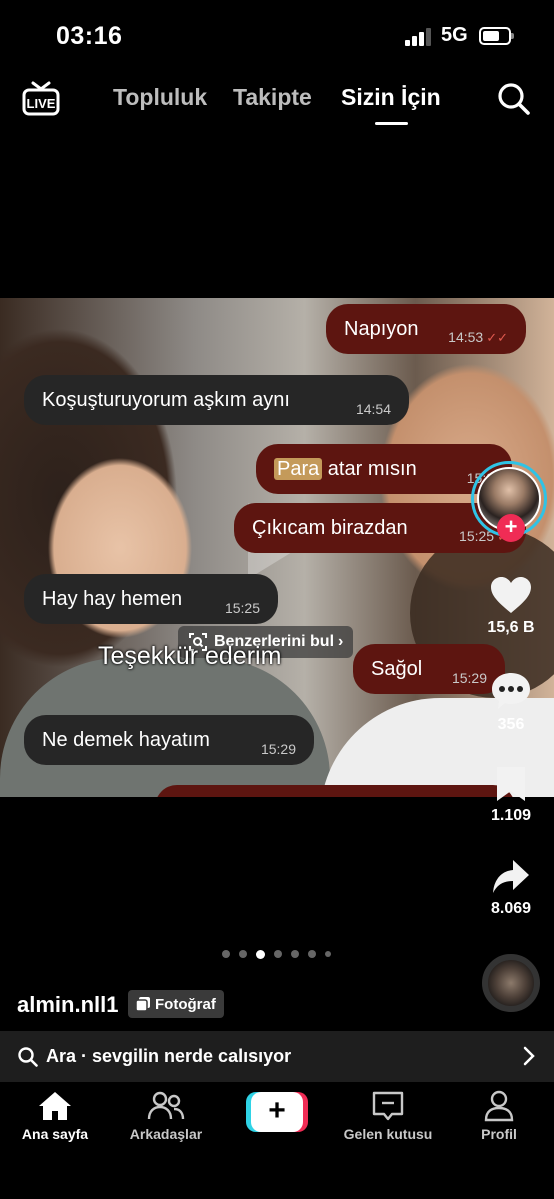 The height and width of the screenshot is (1199, 554). Describe the element at coordinates (529, 1056) in the screenshot. I see `chevron-right-icon` at that location.